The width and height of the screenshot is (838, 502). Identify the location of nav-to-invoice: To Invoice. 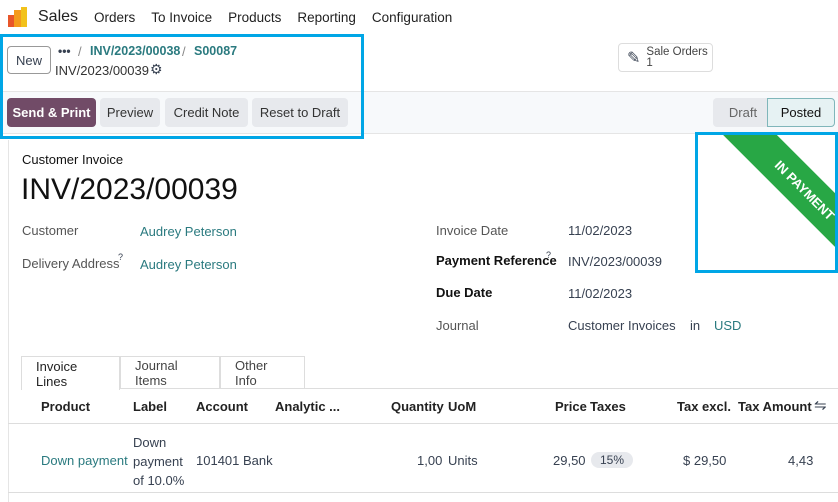
(181, 17).